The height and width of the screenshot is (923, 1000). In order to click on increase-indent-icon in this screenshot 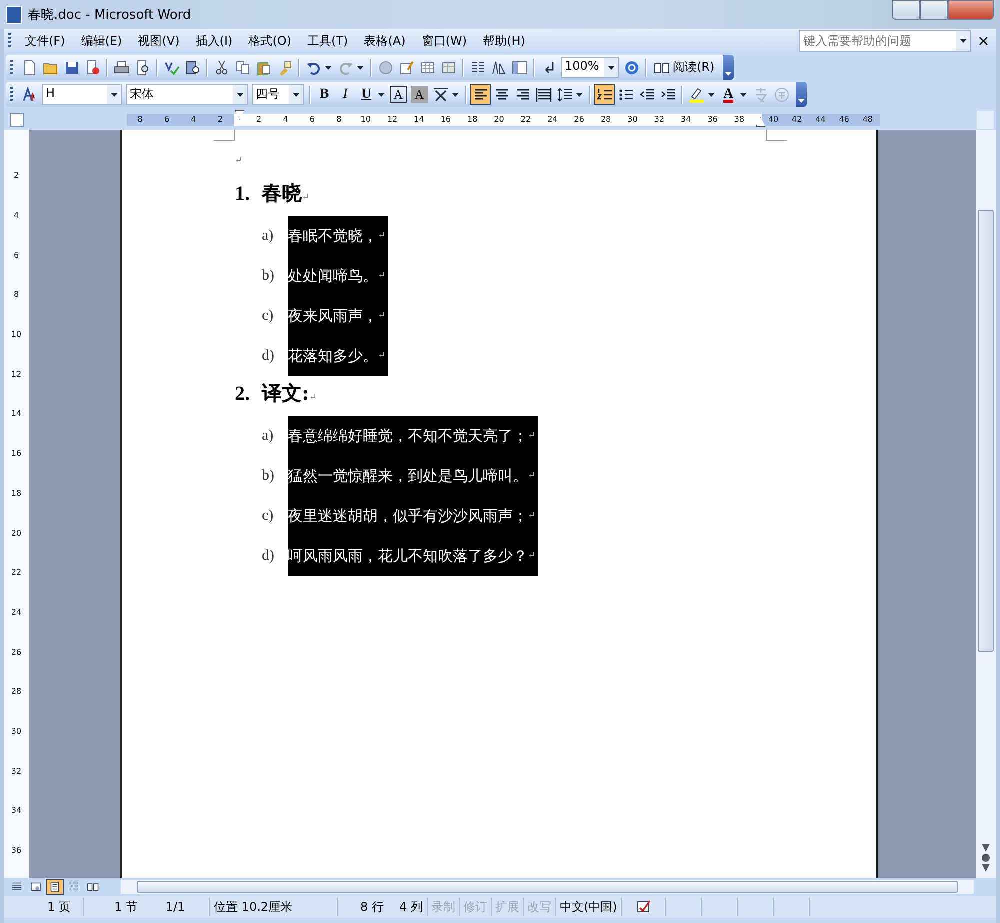, I will do `click(668, 94)`.